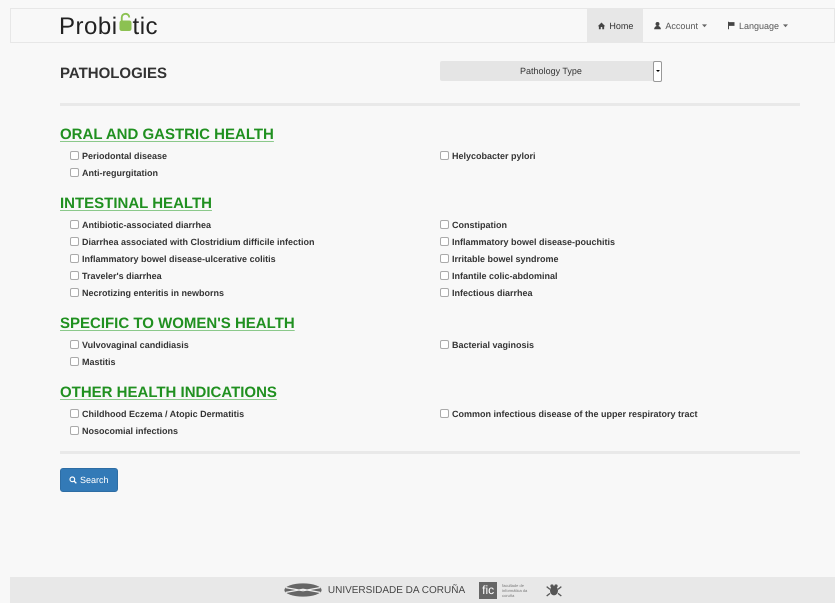 This screenshot has height=603, width=835. I want to click on university-logo-icon, so click(302, 590).